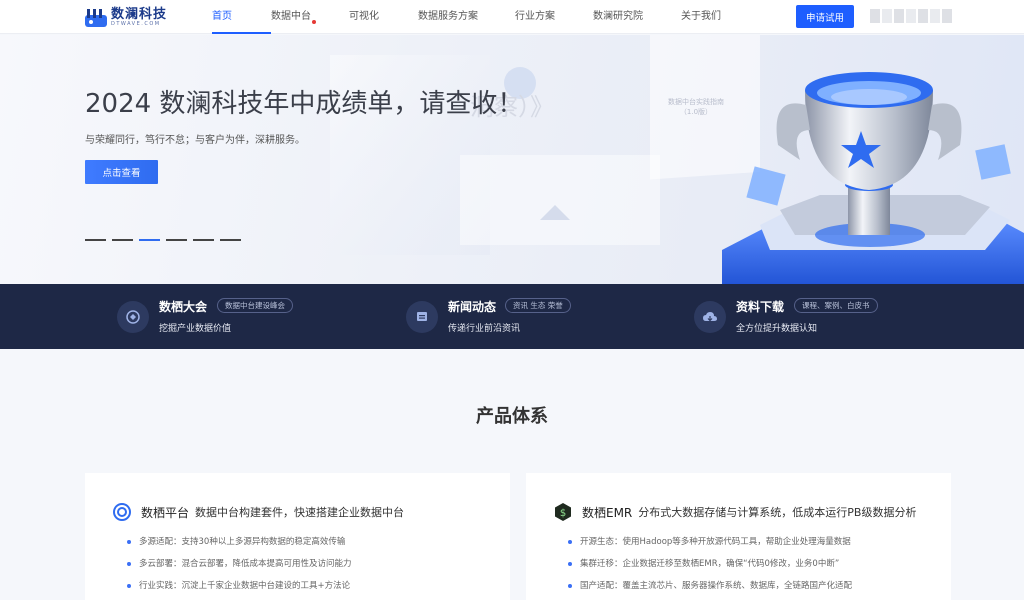 This screenshot has height=600, width=1024. I want to click on product-feature: 开源生态：使用Hadoop等多种开放源代码工具，帮助企业处理海量数据, so click(709, 542).